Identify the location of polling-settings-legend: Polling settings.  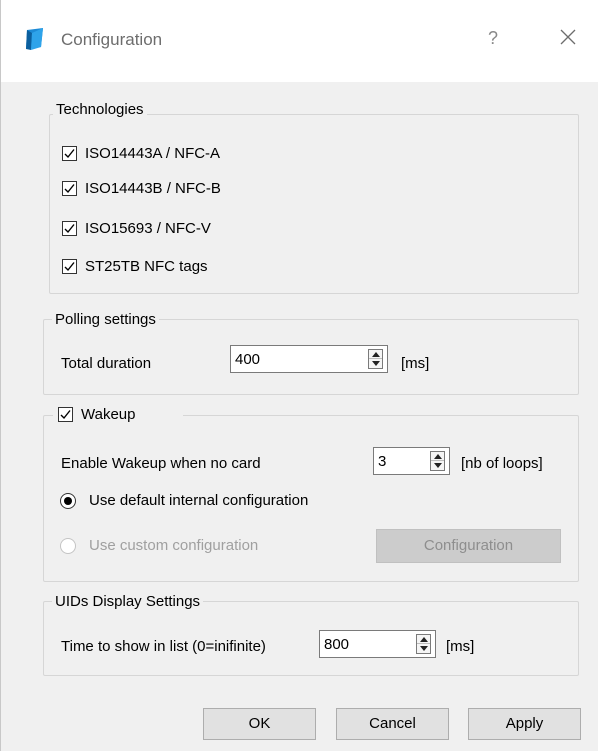
(105, 319).